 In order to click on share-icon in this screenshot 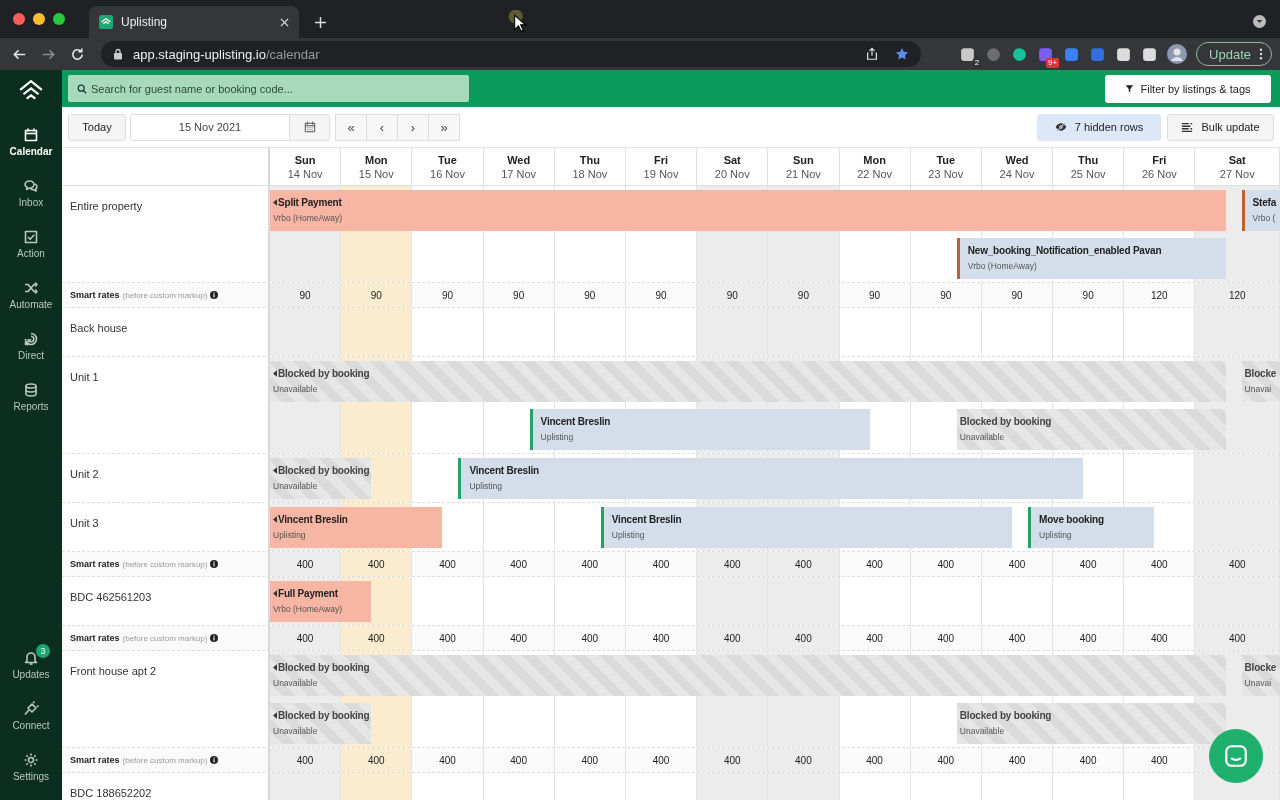, I will do `click(872, 54)`.